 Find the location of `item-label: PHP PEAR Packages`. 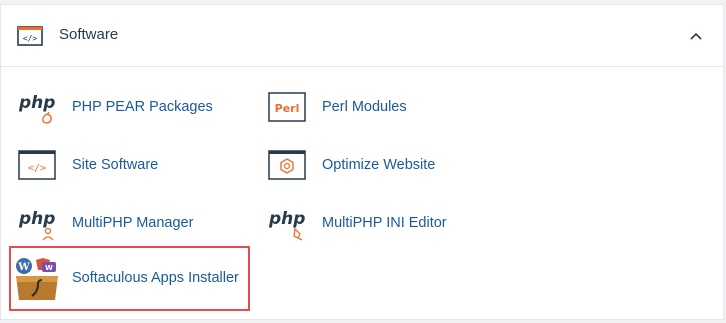

item-label: PHP PEAR Packages is located at coordinates (142, 107).